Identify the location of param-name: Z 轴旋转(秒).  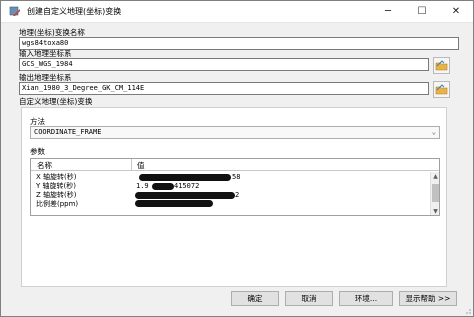
(56, 195).